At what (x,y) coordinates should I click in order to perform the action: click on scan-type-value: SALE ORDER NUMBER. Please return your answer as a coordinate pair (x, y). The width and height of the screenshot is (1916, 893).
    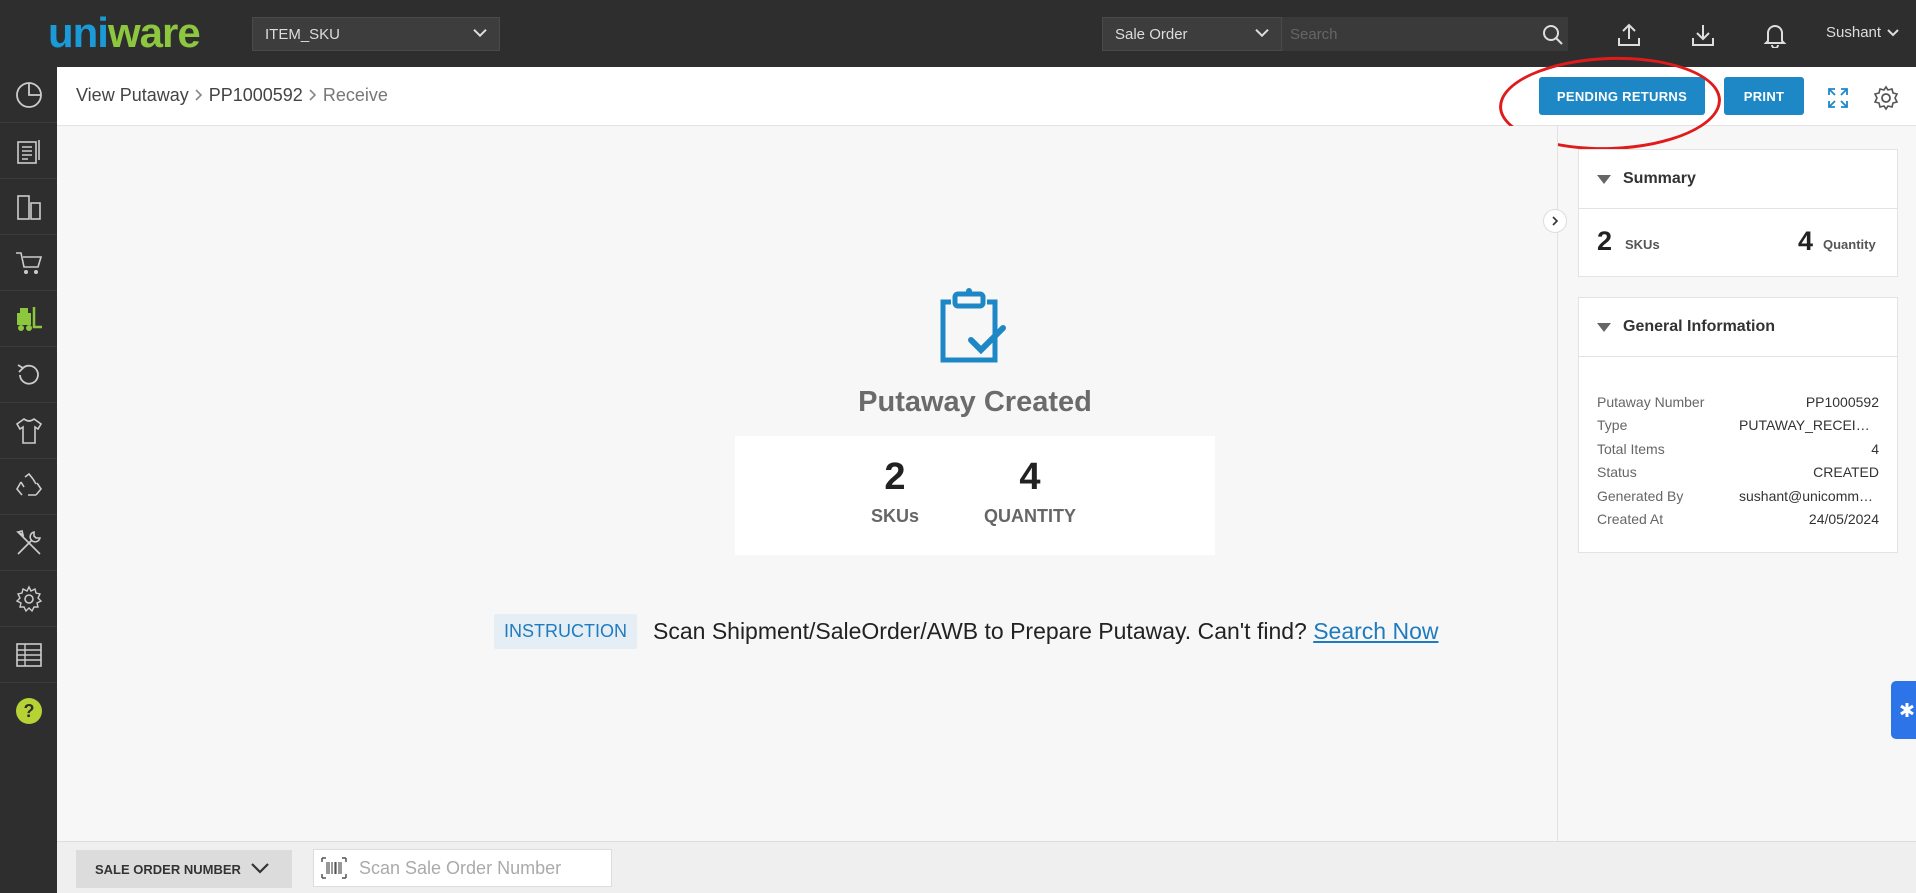
    Looking at the image, I should click on (168, 869).